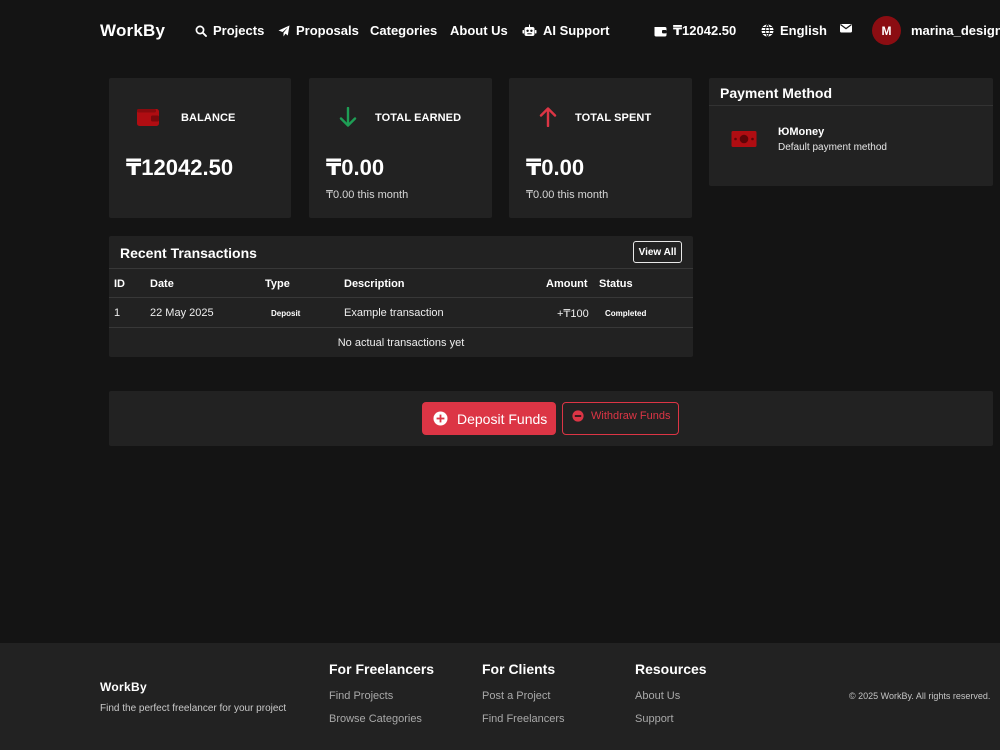 The height and width of the screenshot is (750, 1000). I want to click on row-date: 22 May 2025, so click(182, 313).